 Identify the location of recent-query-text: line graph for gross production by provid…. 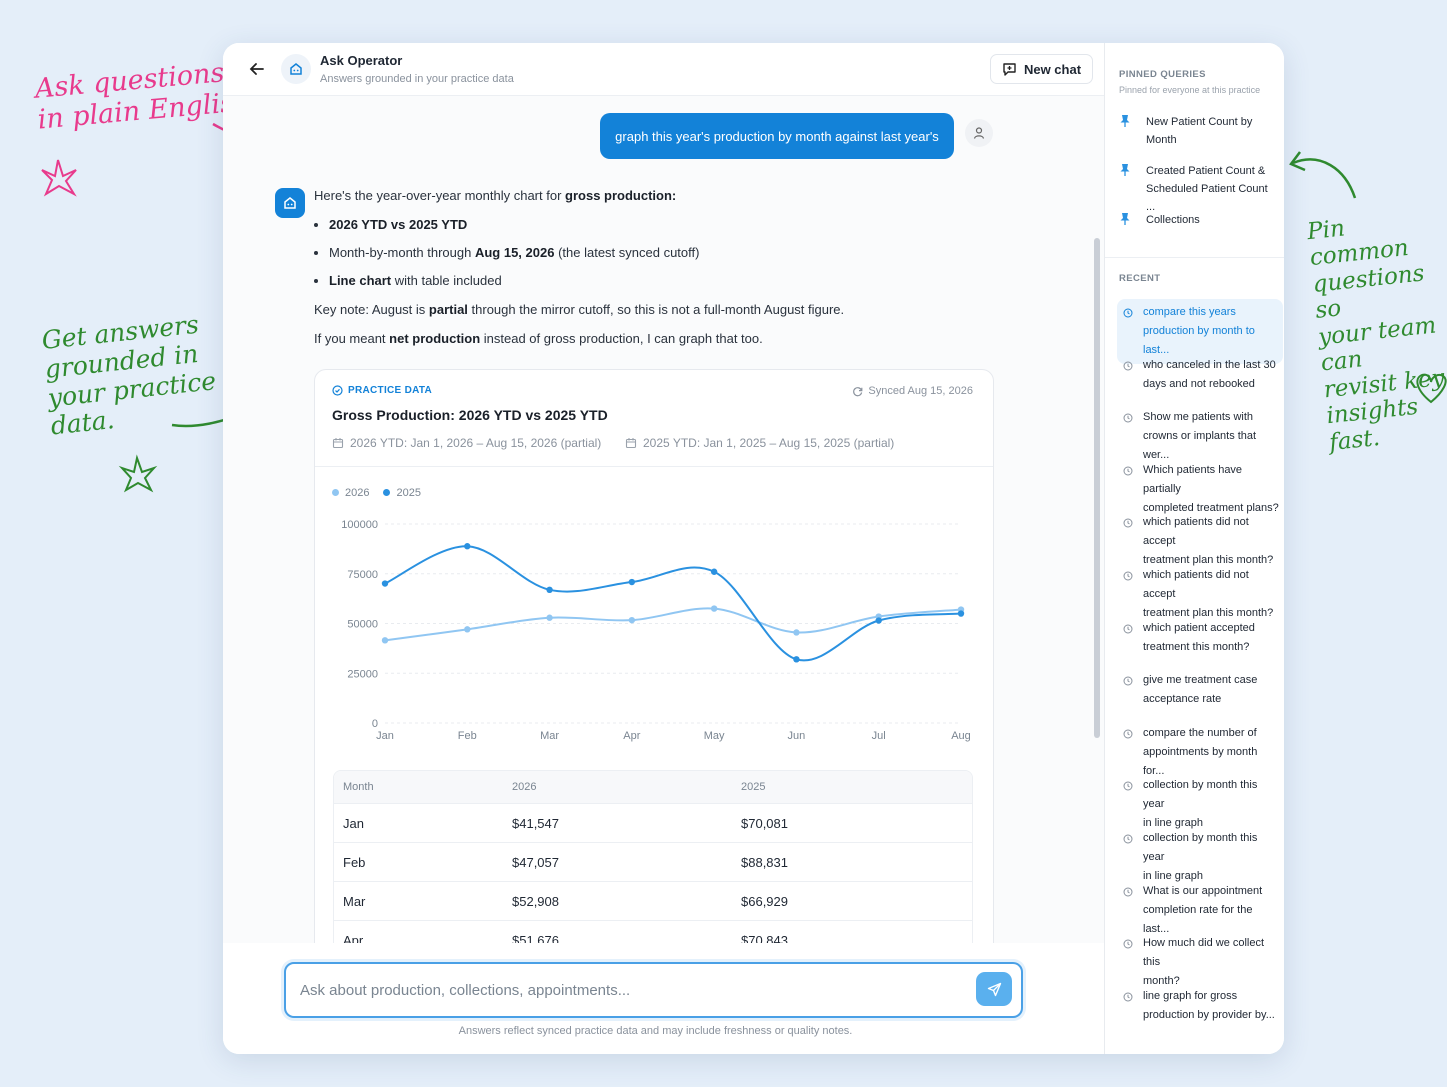
(1209, 1006).